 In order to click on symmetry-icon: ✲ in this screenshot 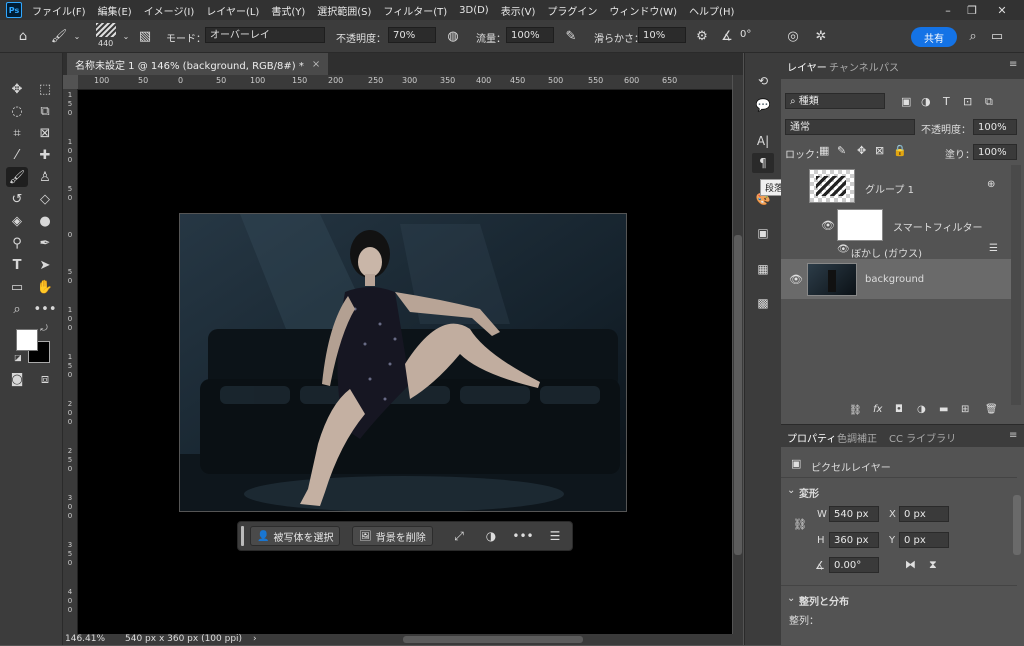, I will do `click(821, 36)`.